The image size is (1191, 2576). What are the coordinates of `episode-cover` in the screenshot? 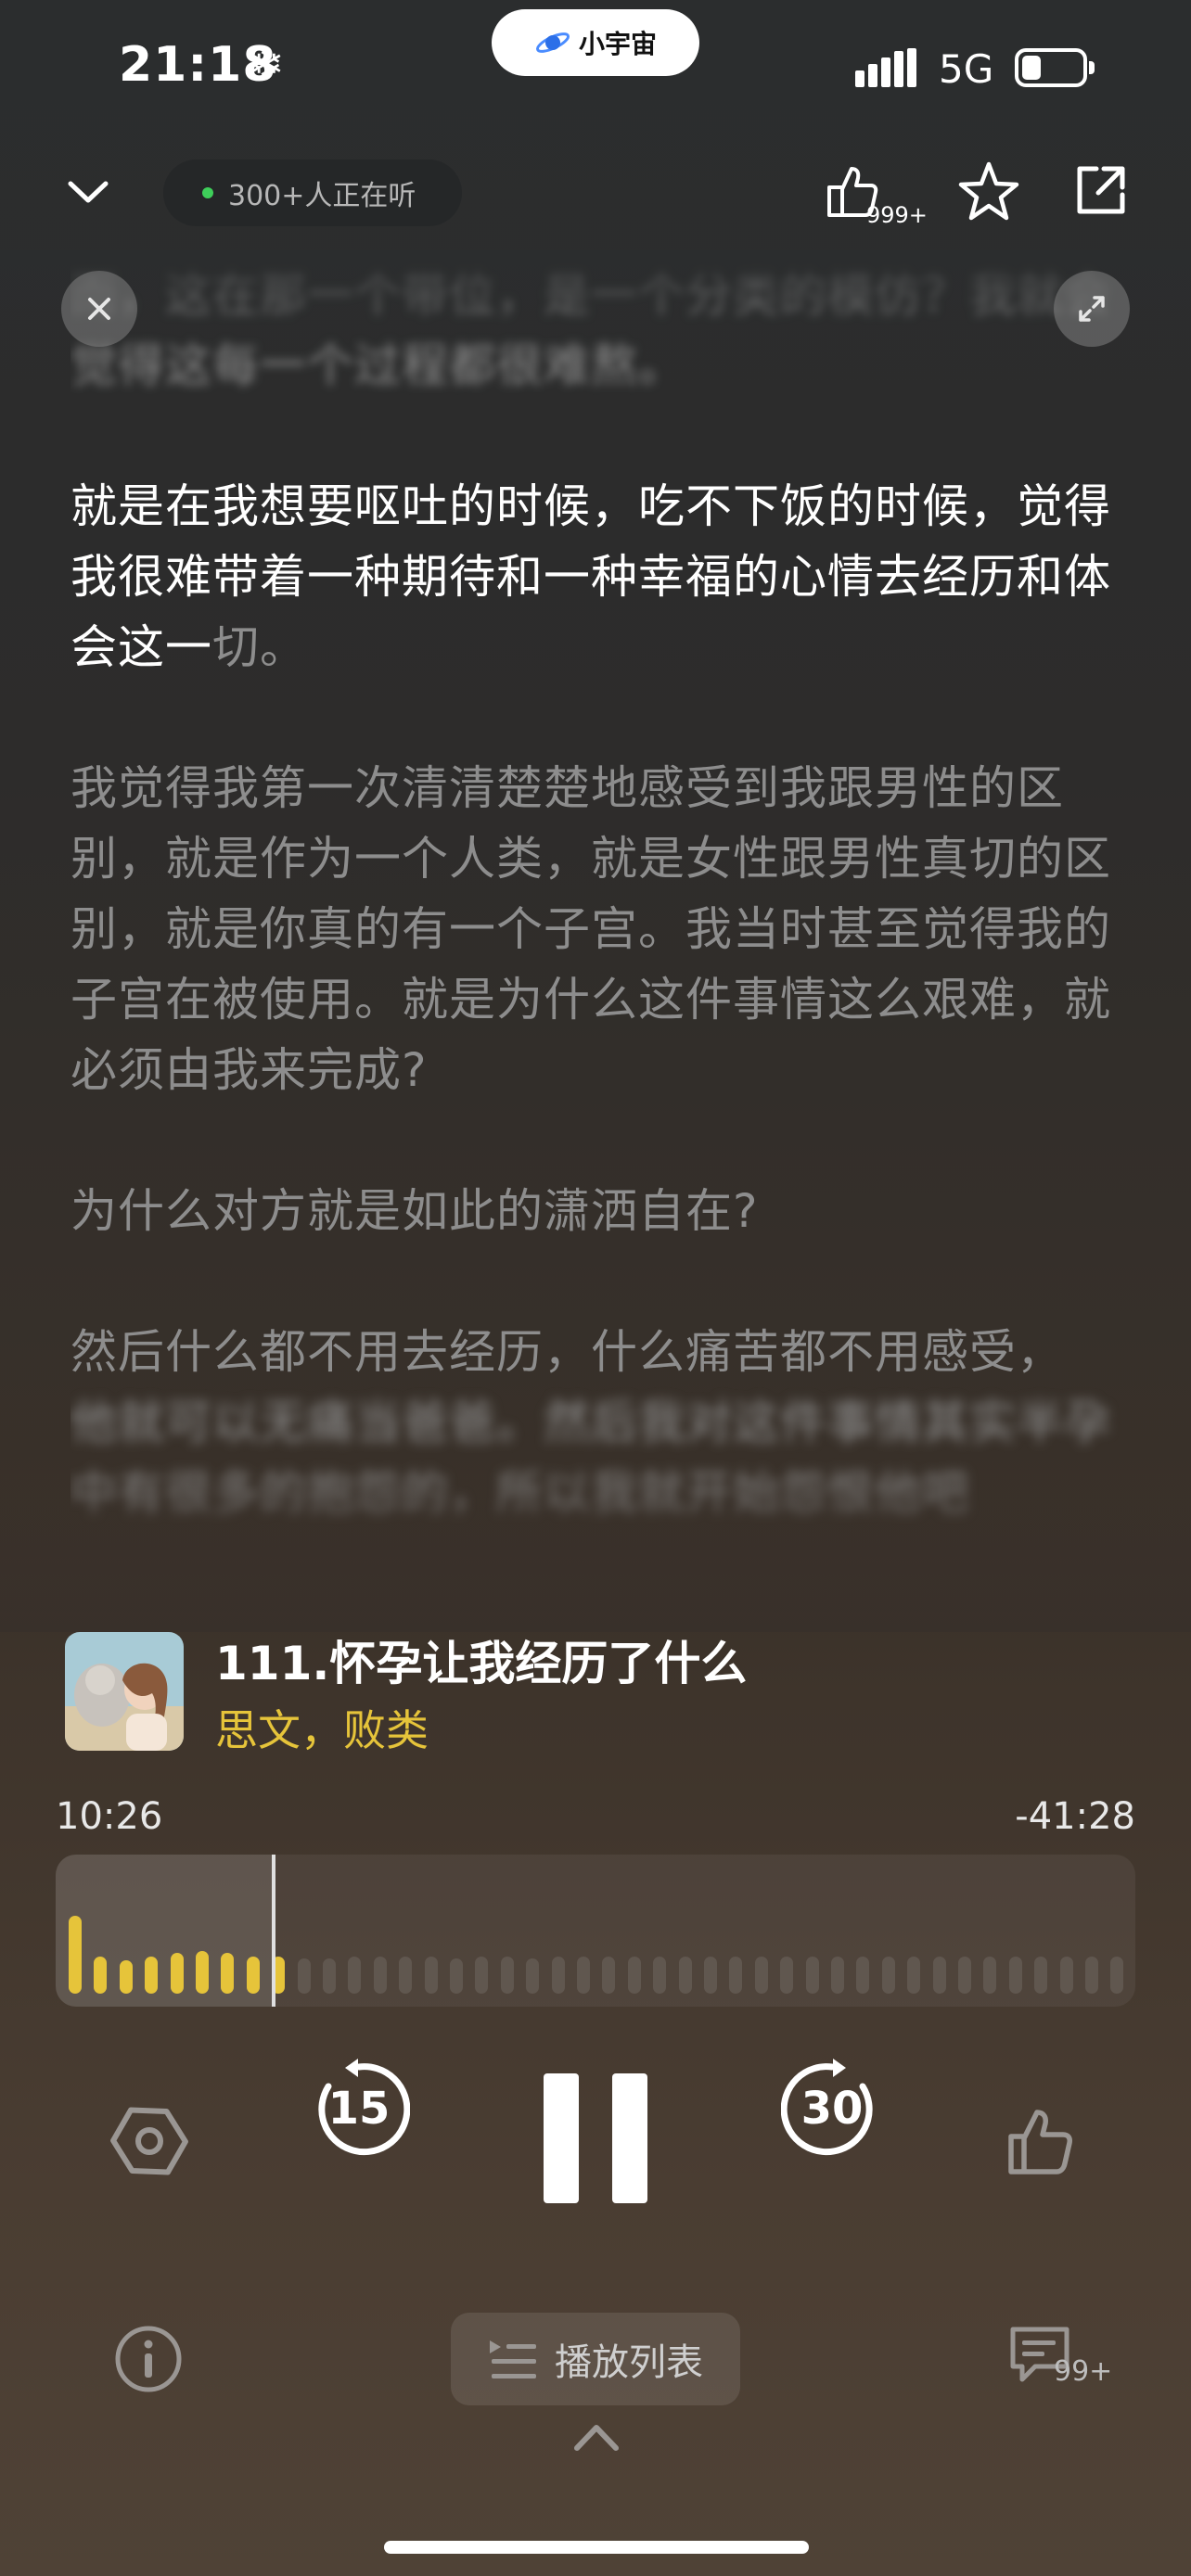 It's located at (124, 1692).